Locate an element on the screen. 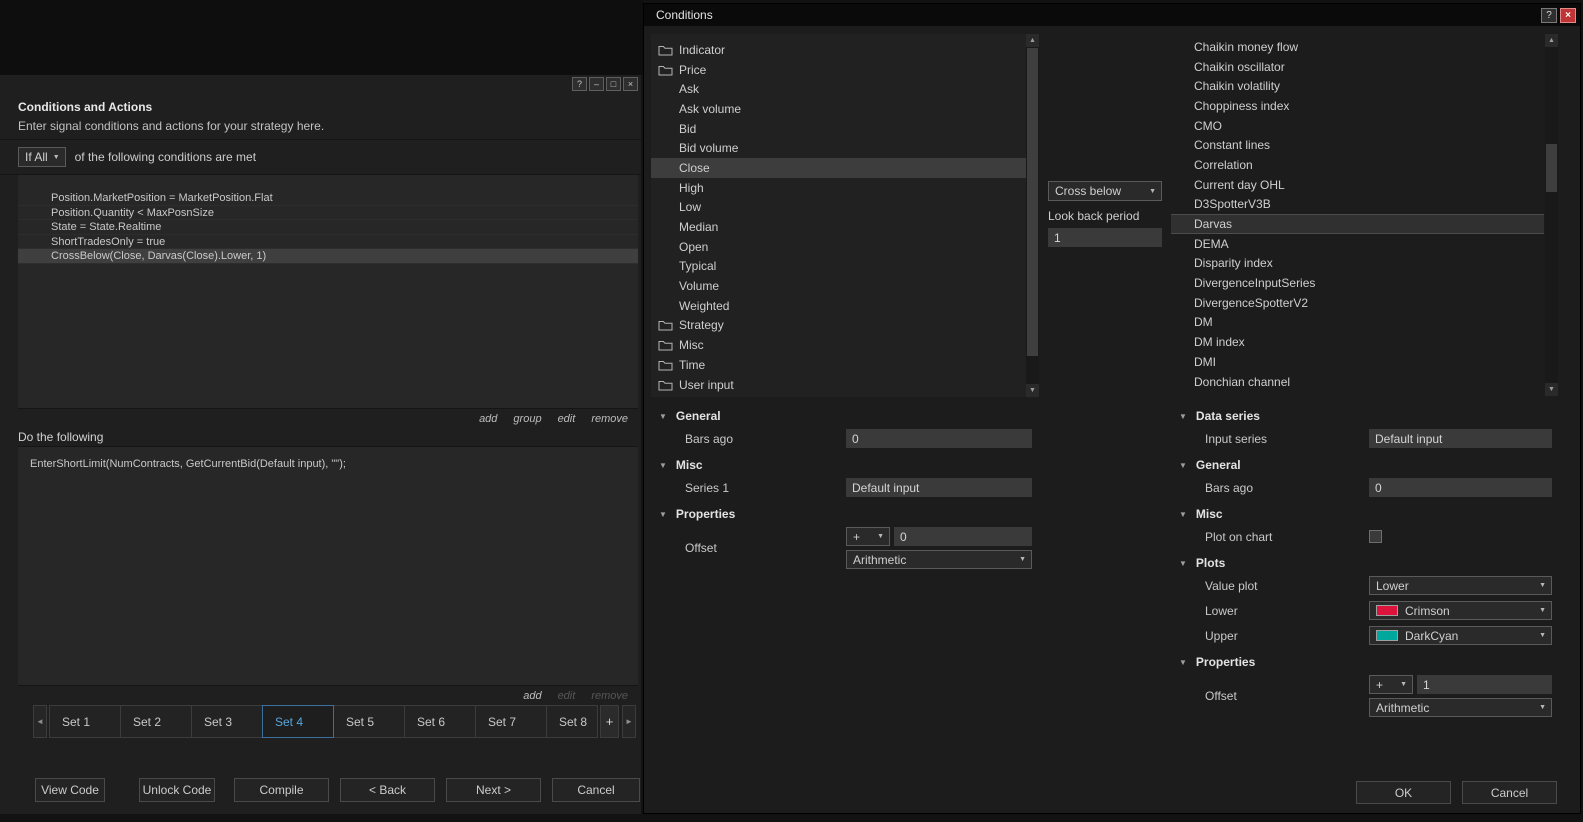  tree-item: Weighted is located at coordinates (838, 306).